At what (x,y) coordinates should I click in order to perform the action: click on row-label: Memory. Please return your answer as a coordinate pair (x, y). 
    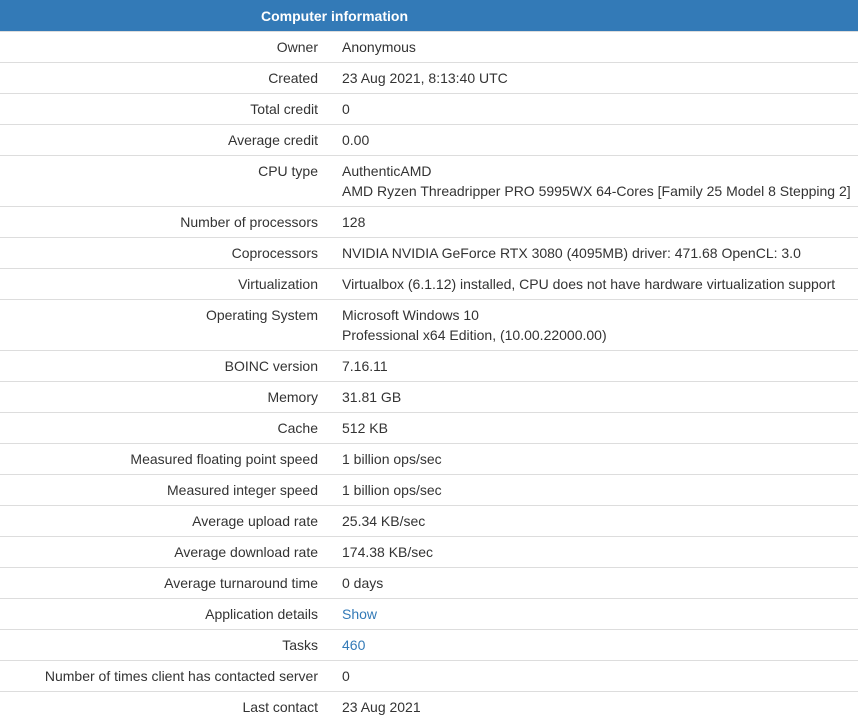
    Looking at the image, I should click on (165, 397).